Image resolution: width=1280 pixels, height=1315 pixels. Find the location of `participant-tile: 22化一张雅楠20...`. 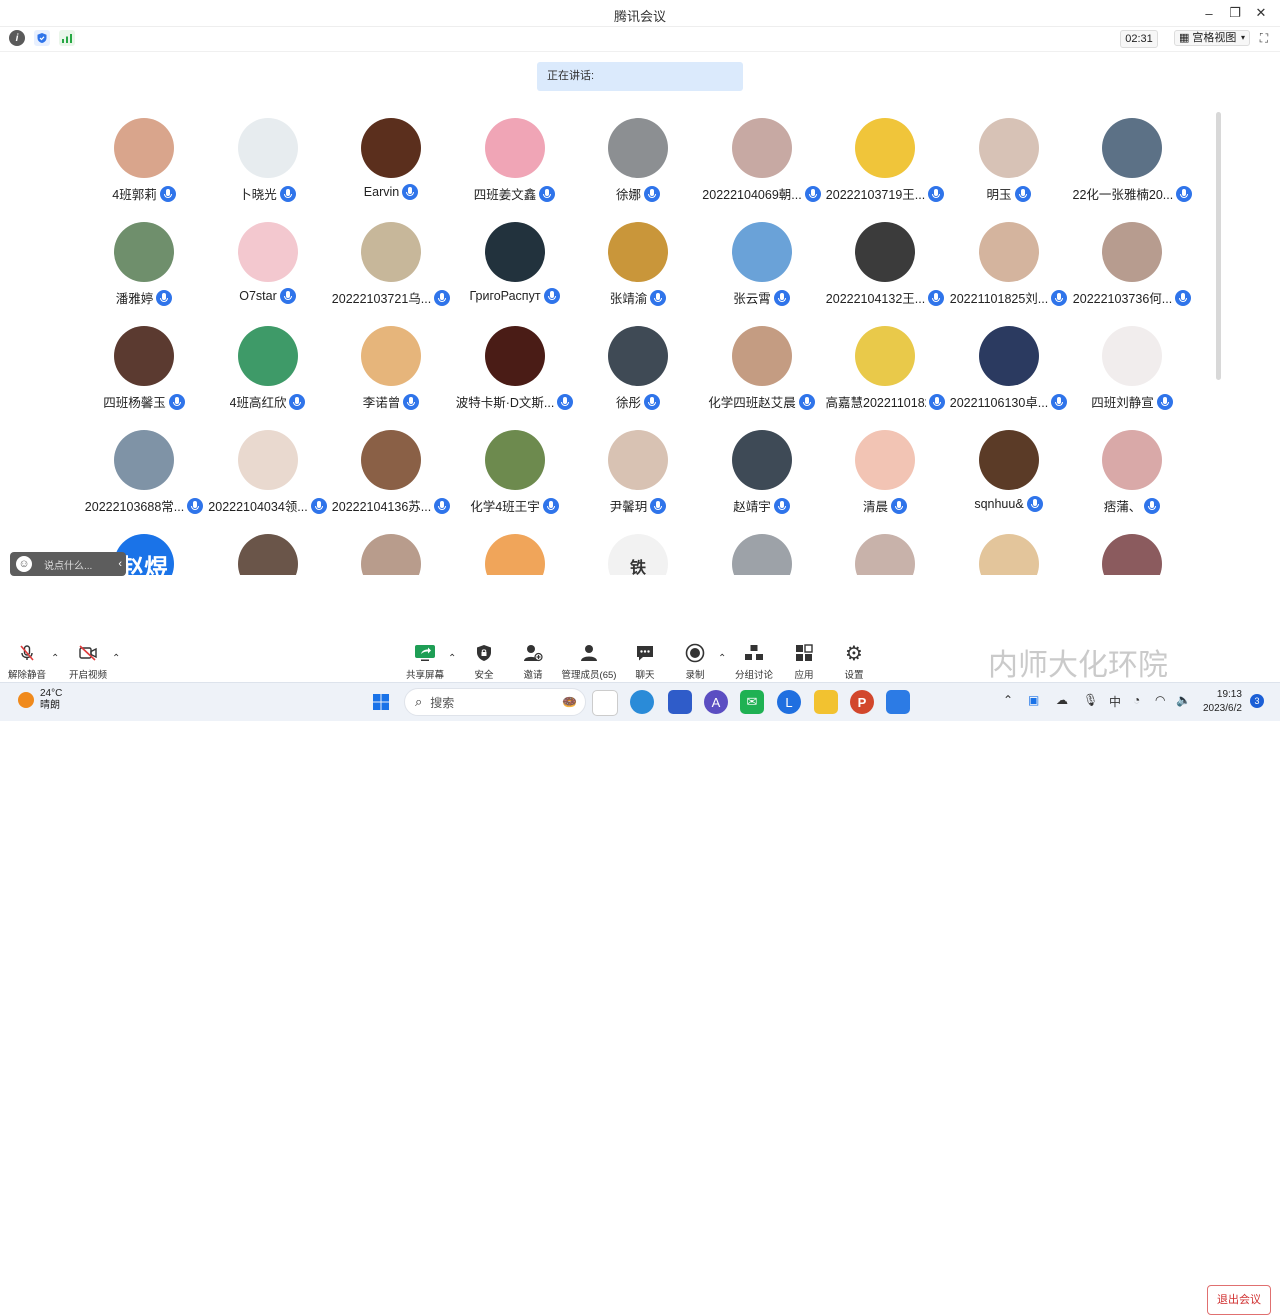

participant-tile: 22化一张雅楠20... is located at coordinates (1132, 170).